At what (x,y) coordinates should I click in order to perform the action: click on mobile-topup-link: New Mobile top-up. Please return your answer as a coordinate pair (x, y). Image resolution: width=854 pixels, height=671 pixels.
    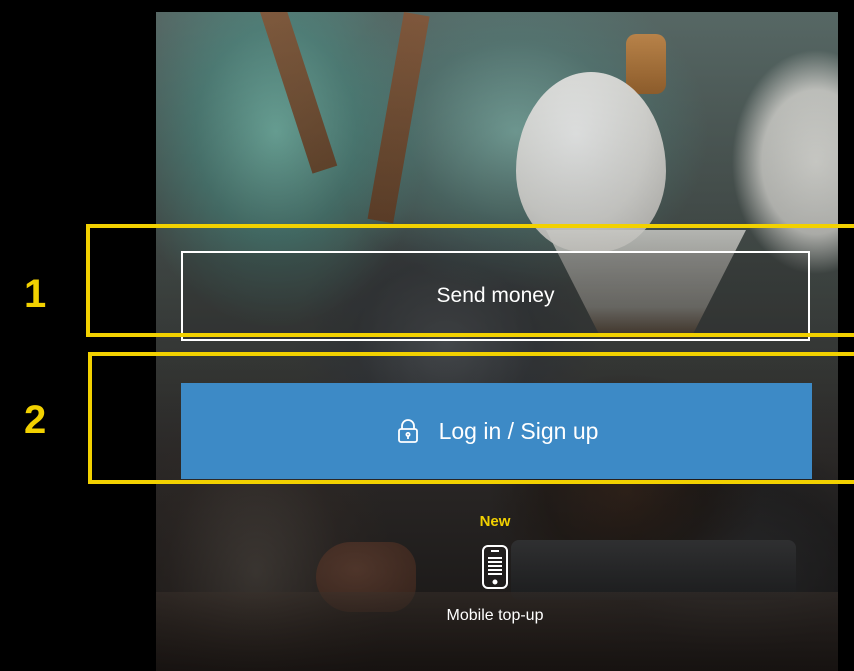
    Looking at the image, I should click on (495, 577).